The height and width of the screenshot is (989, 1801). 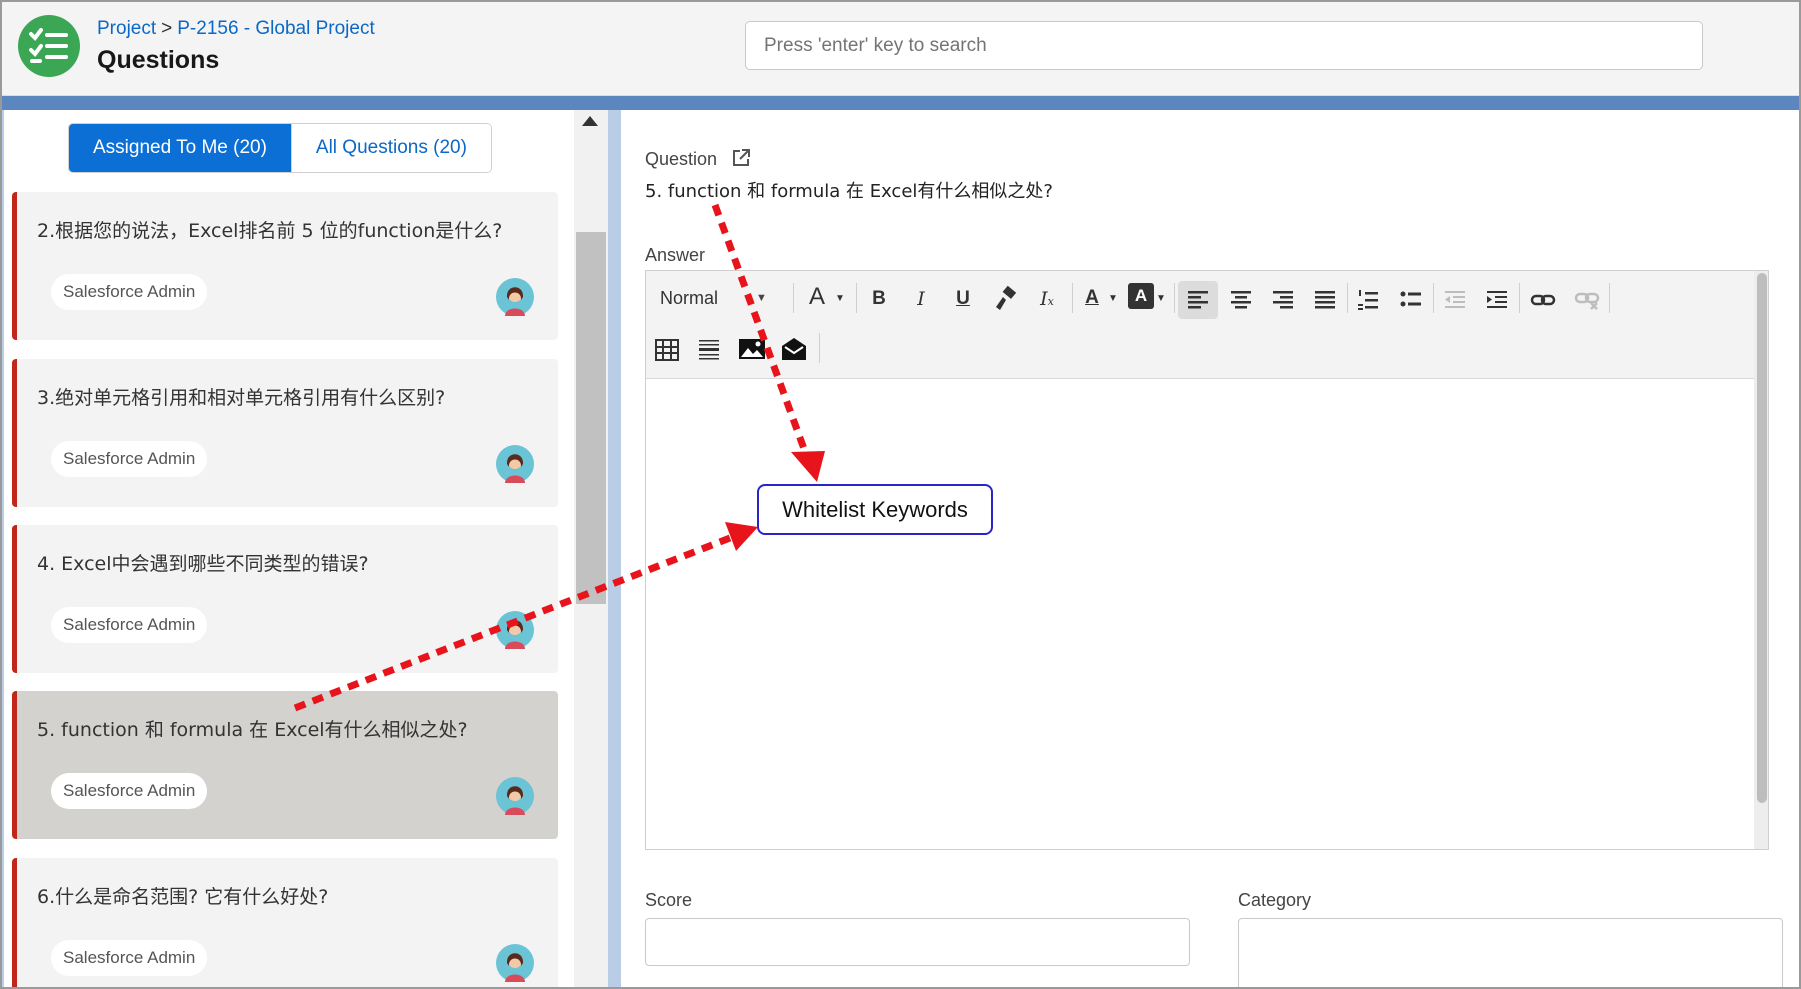 What do you see at coordinates (849, 191) in the screenshot?
I see `question-text: 5. function 和 formula 在 Excel有什么相似之处?` at bounding box center [849, 191].